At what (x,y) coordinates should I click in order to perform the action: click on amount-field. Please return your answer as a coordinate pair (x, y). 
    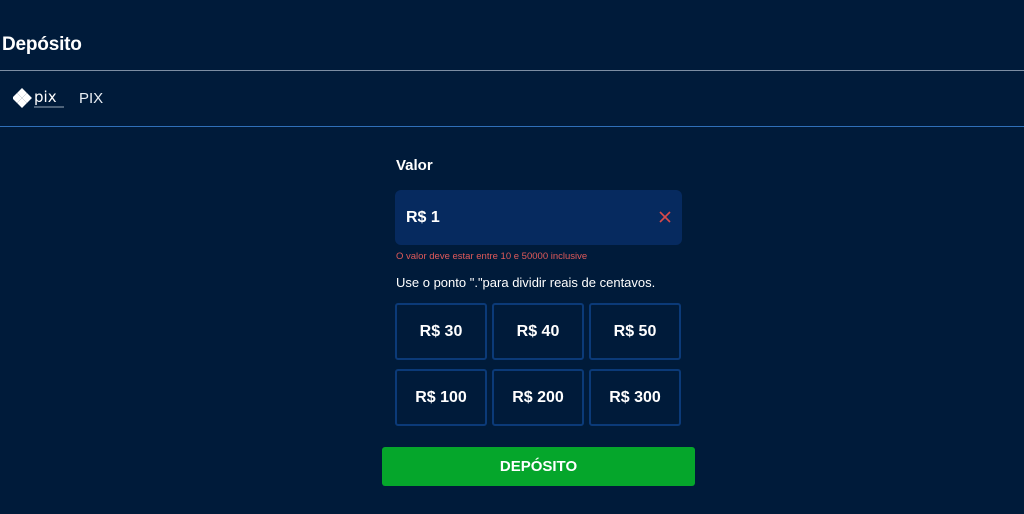
    Looking at the image, I should click on (538, 217).